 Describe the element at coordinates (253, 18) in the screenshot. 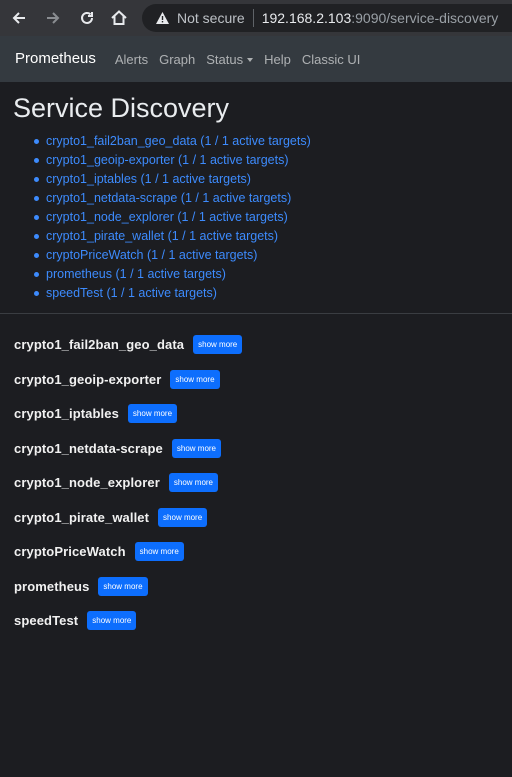

I see `url-separator` at that location.